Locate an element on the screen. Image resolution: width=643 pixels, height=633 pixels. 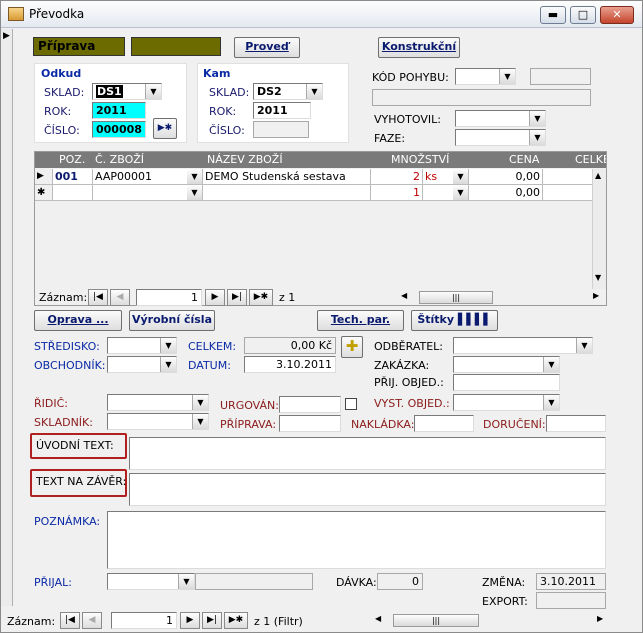
grid-record-number: 1 is located at coordinates (169, 297).